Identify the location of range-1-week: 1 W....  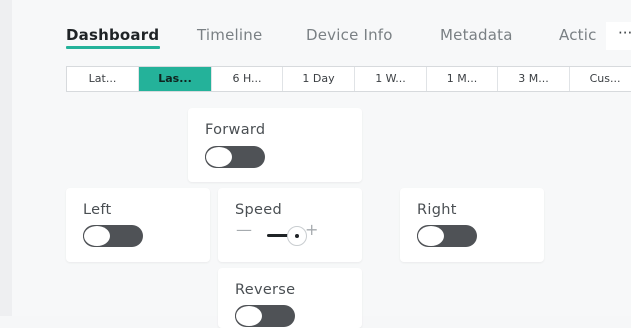
(391, 79).